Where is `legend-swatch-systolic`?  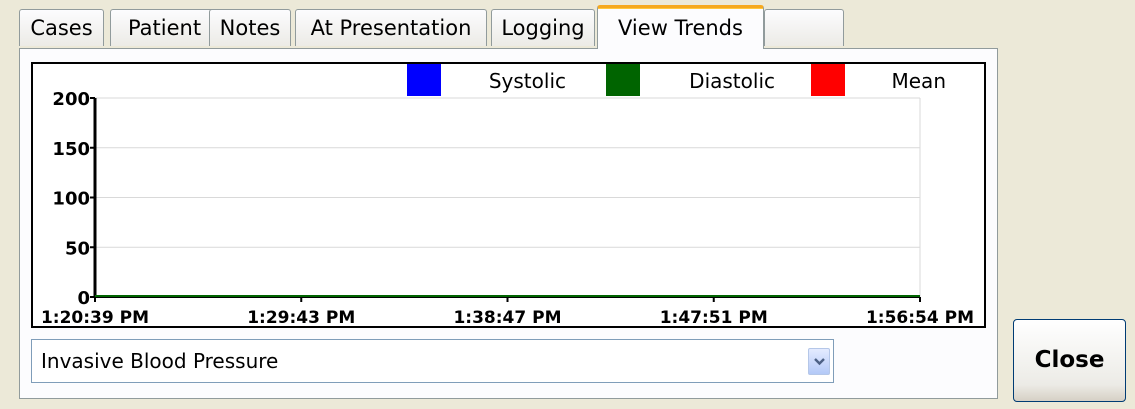 legend-swatch-systolic is located at coordinates (424, 80).